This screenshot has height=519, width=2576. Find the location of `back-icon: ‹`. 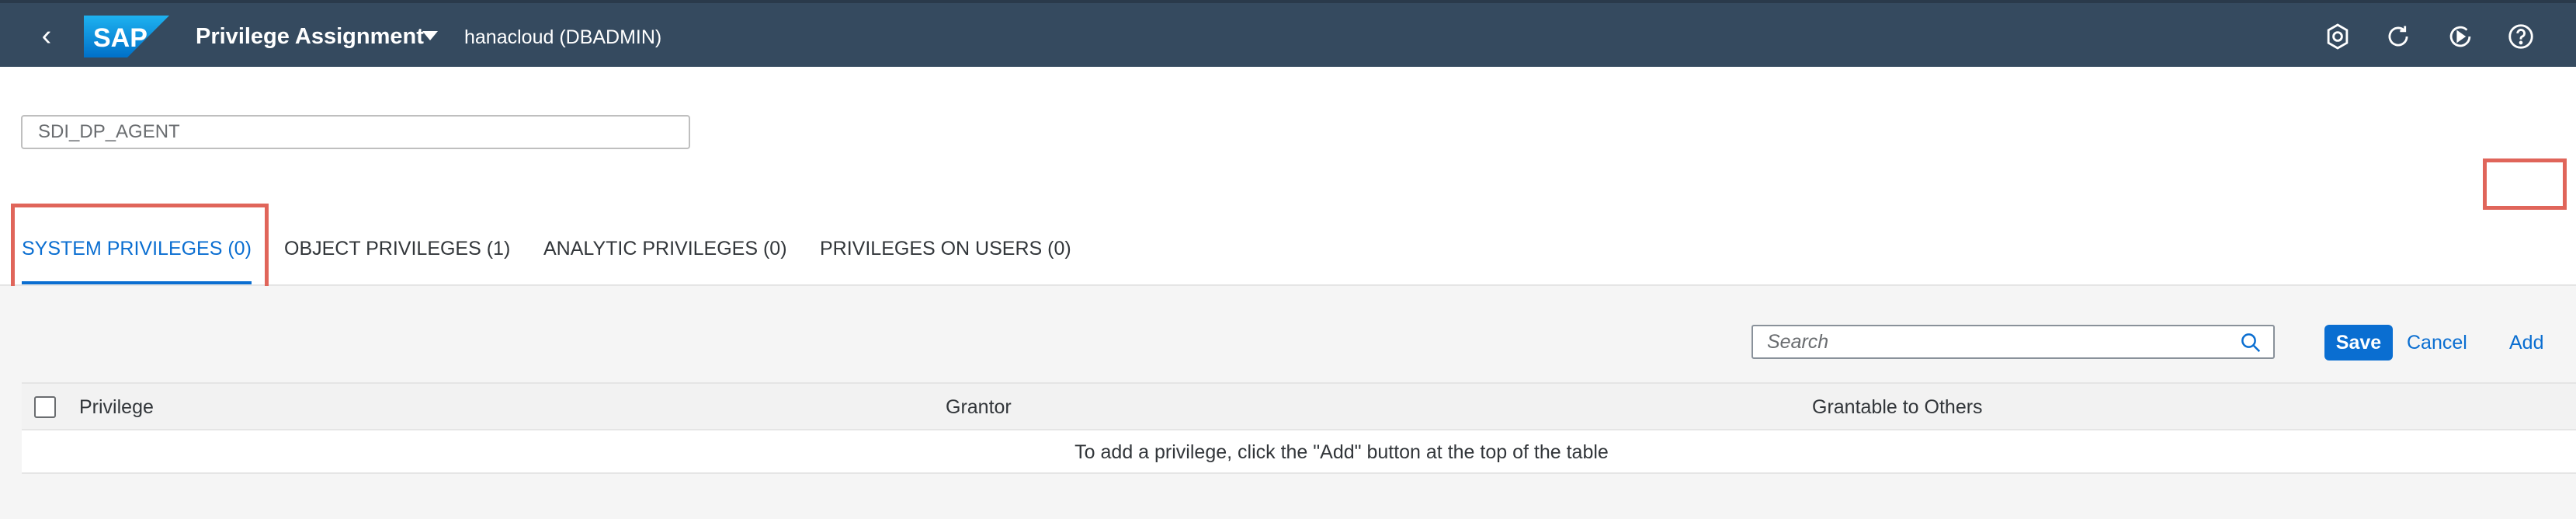

back-icon: ‹ is located at coordinates (46, 36).